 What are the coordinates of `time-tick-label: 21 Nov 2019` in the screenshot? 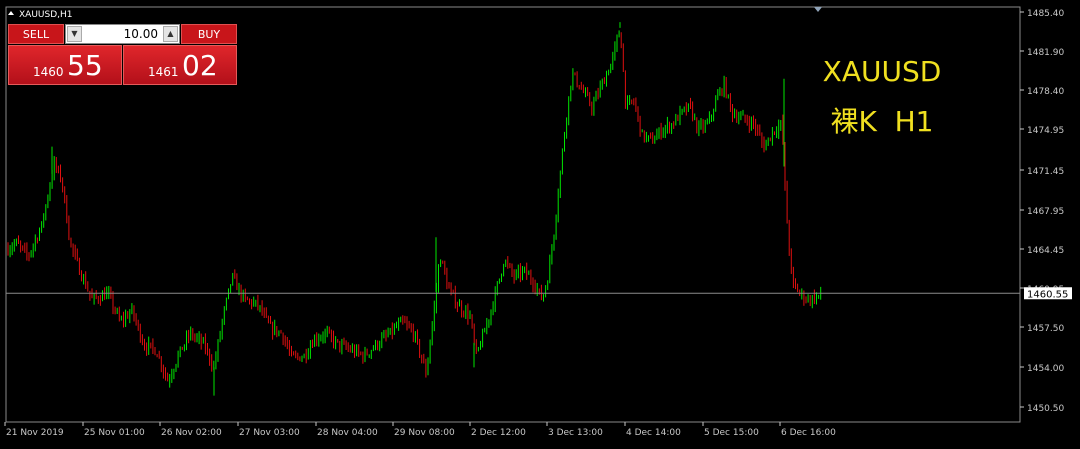 It's located at (35, 433).